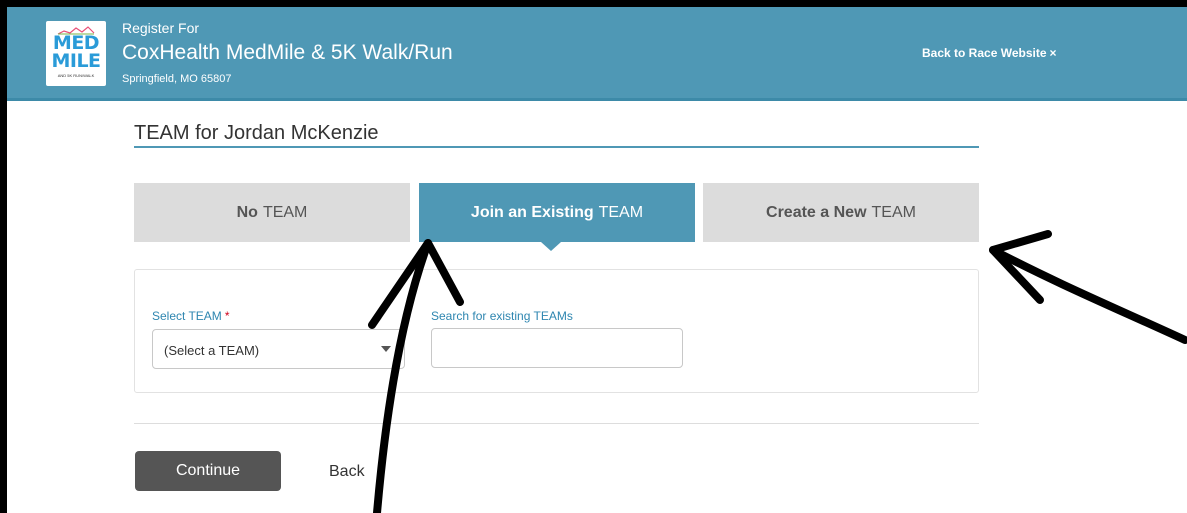 This screenshot has height=513, width=1187. Describe the element at coordinates (212, 350) in the screenshot. I see `select-team-value: (Select a TEAM)` at that location.